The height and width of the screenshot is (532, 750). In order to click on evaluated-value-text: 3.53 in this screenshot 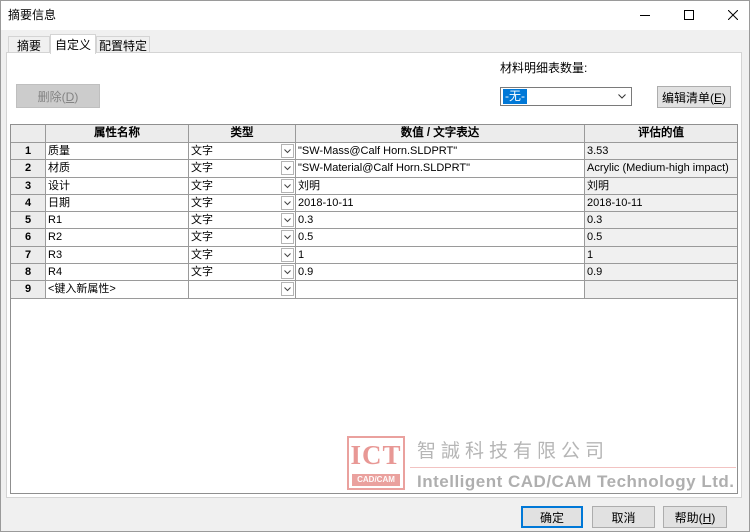, I will do `click(598, 151)`.